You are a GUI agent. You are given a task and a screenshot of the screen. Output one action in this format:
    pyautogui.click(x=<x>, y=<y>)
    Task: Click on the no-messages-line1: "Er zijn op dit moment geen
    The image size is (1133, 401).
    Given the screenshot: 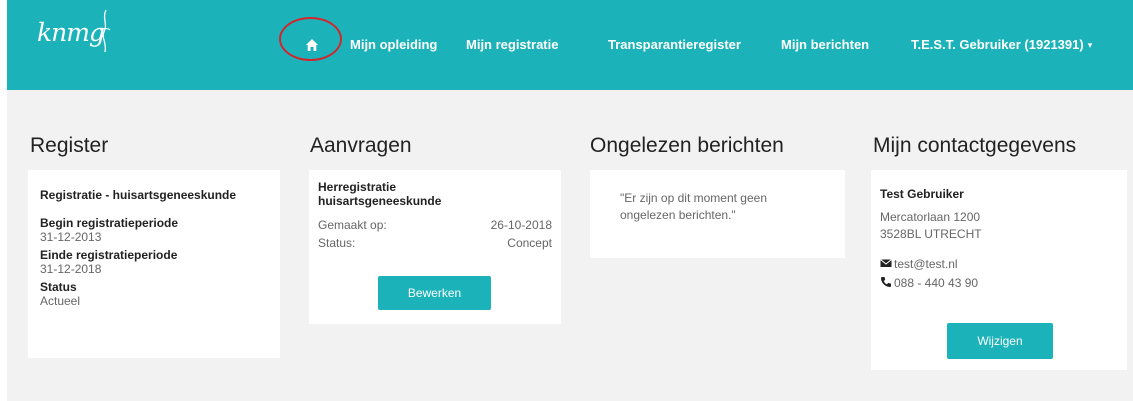 What is the action you would take?
    pyautogui.click(x=693, y=198)
    